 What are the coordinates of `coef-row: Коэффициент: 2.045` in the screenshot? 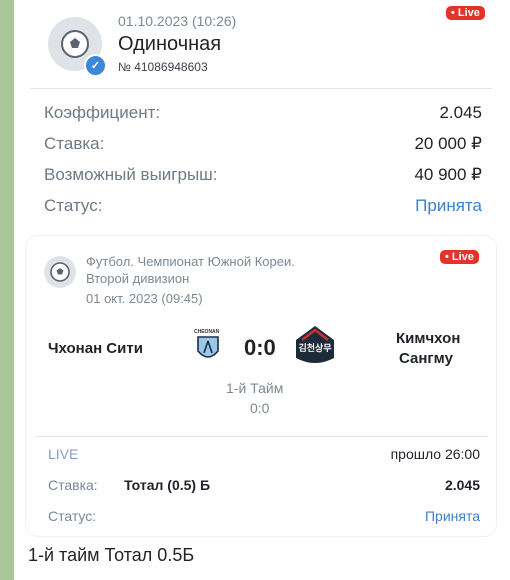 It's located at (263, 113).